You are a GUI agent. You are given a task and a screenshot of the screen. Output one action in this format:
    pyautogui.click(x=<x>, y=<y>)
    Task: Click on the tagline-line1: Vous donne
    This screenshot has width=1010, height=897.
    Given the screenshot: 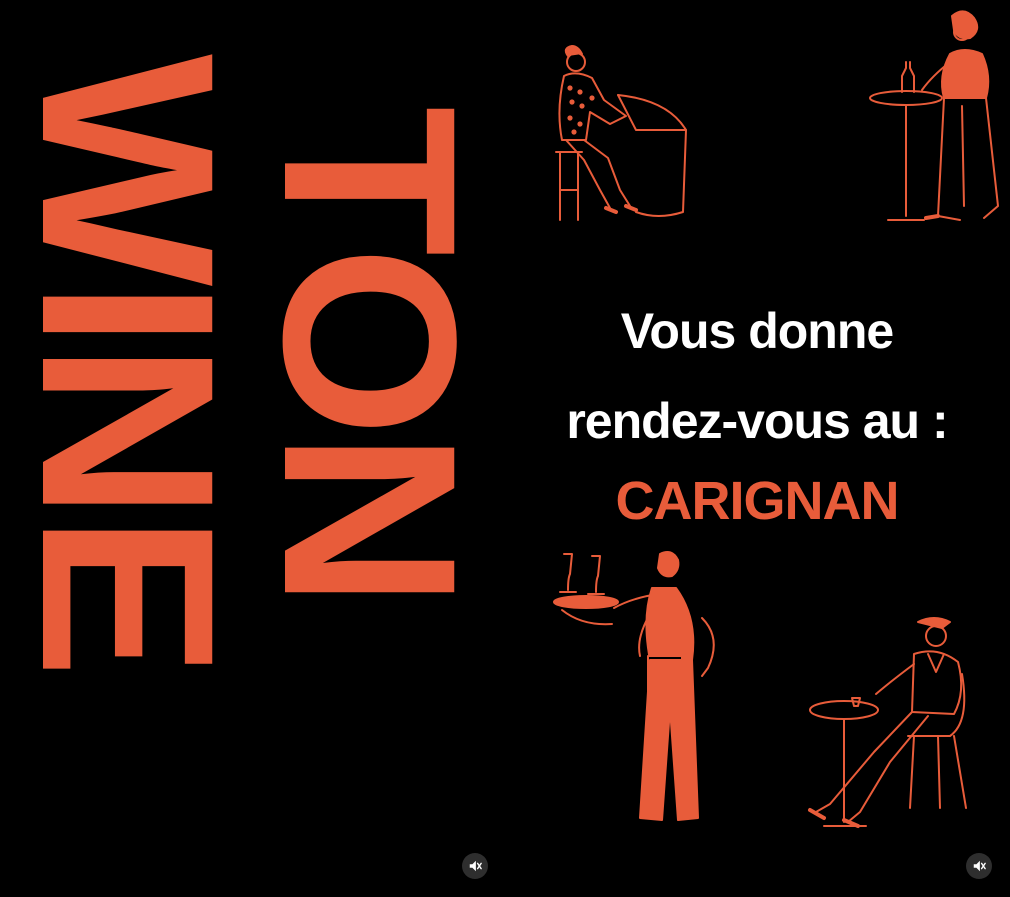 What is the action you would take?
    pyautogui.click(x=757, y=331)
    